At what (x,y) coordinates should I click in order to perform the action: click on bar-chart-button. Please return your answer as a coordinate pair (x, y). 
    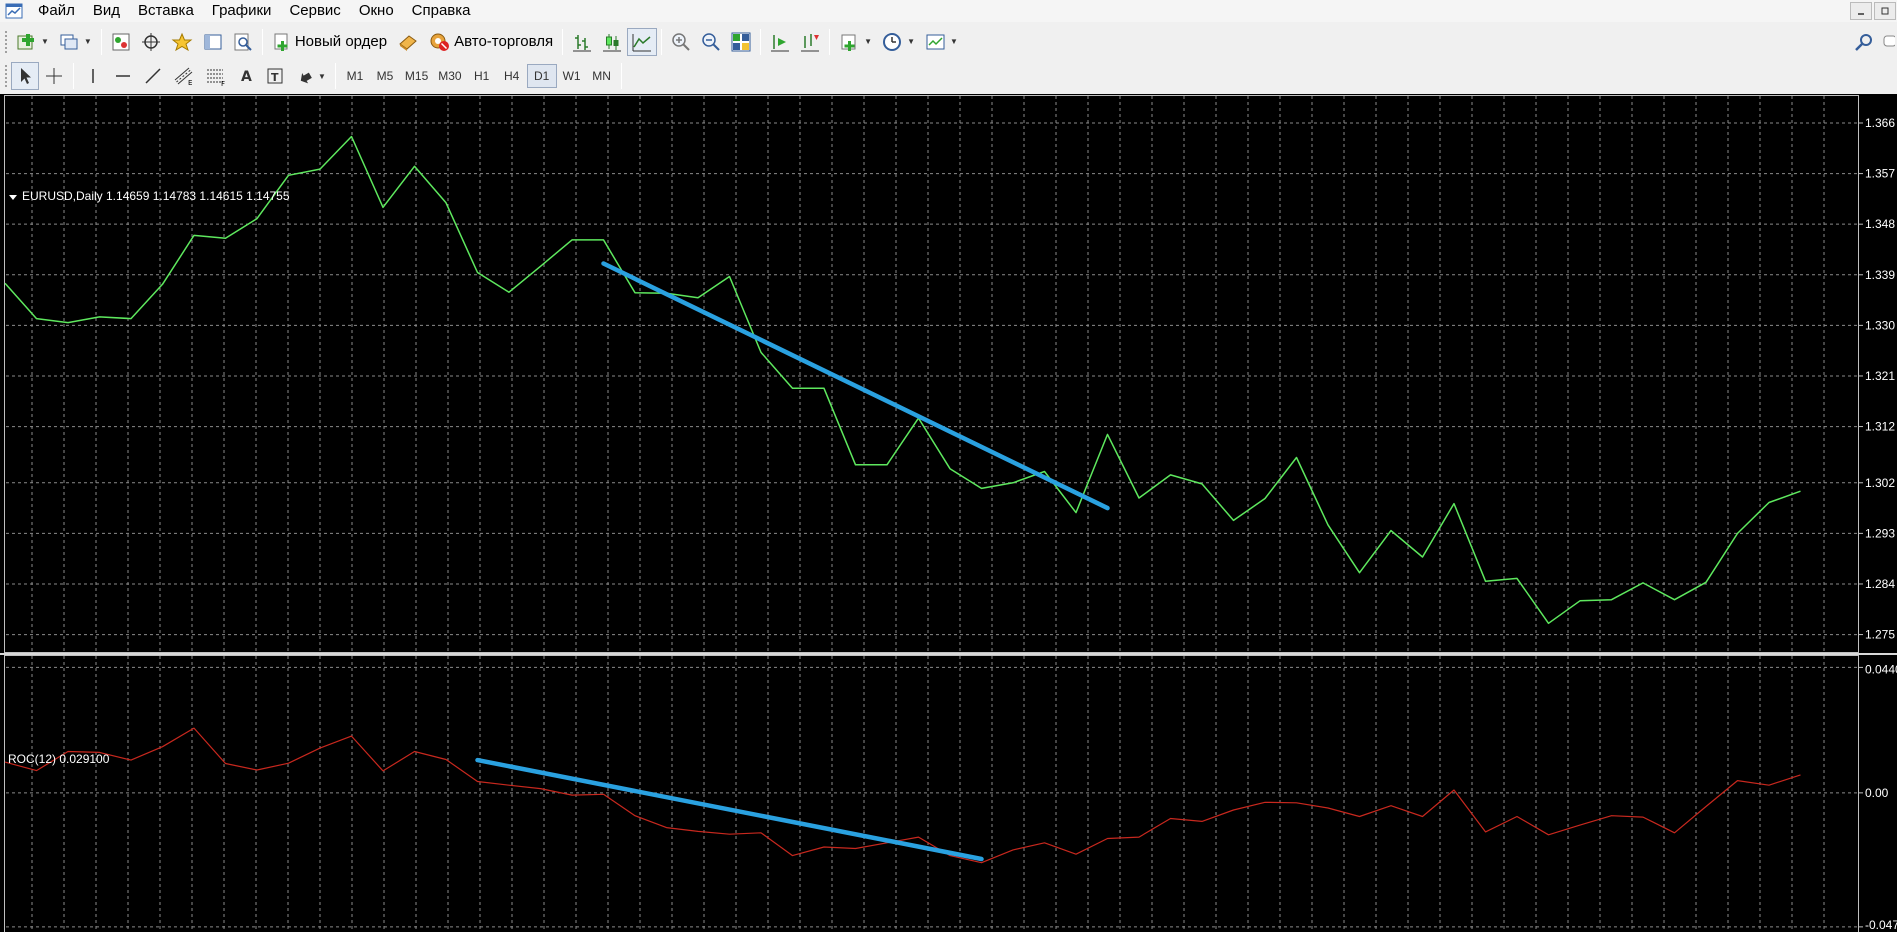
    Looking at the image, I should click on (582, 42).